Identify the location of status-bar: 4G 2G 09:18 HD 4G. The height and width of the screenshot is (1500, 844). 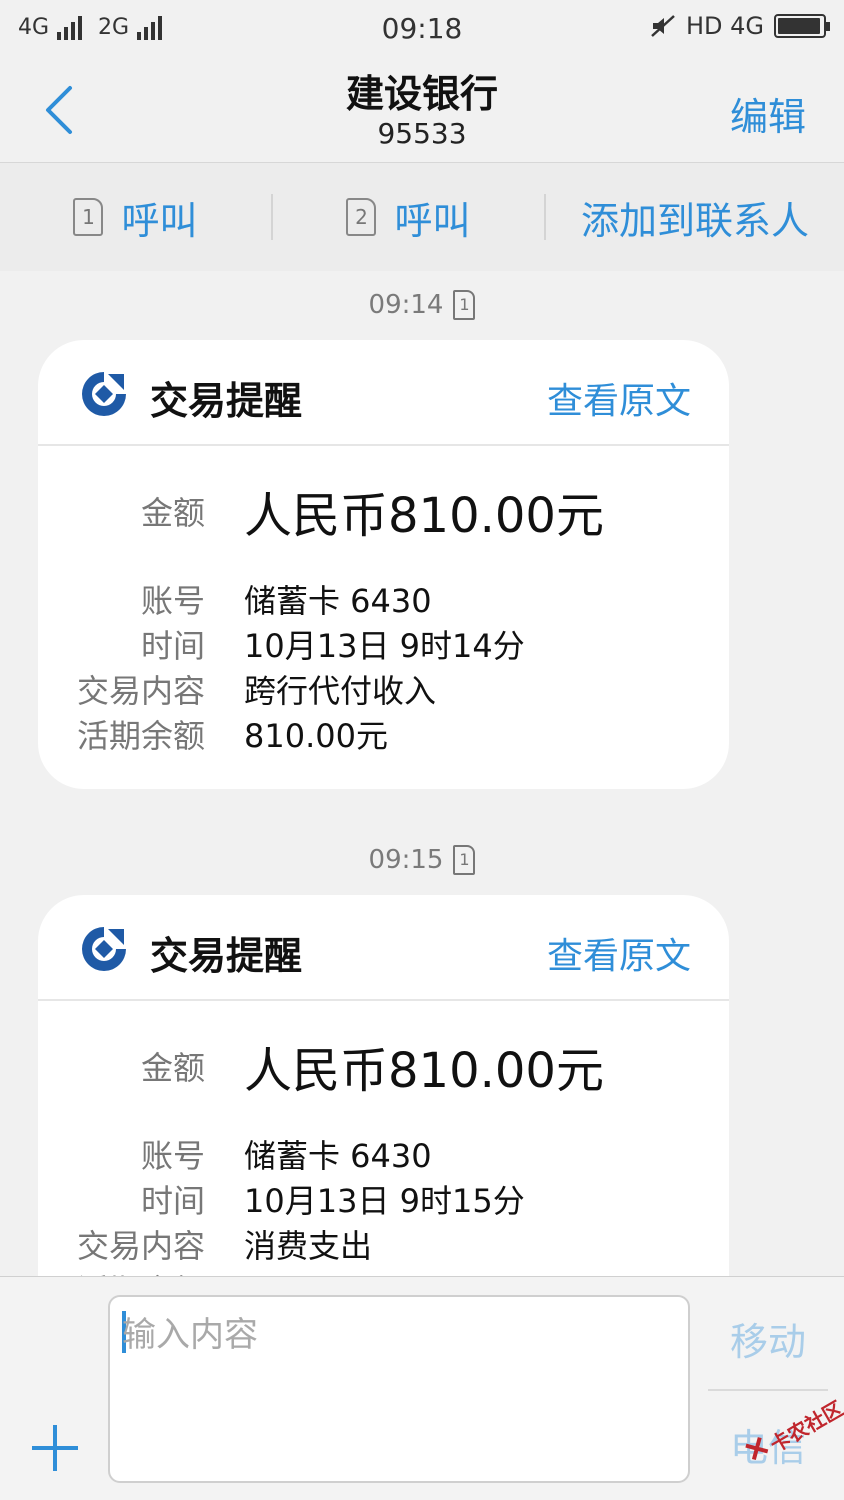
(422, 30).